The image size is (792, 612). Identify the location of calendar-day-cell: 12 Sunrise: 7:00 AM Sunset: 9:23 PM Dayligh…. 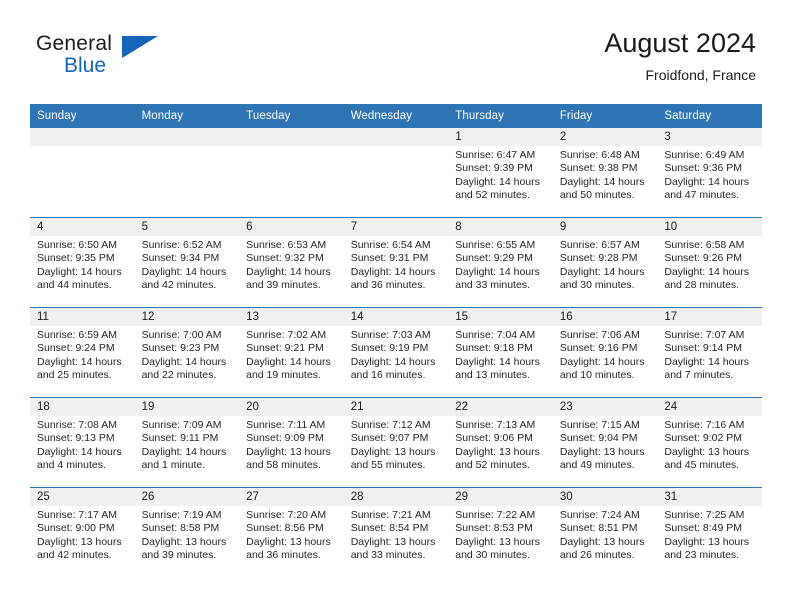
(187, 352).